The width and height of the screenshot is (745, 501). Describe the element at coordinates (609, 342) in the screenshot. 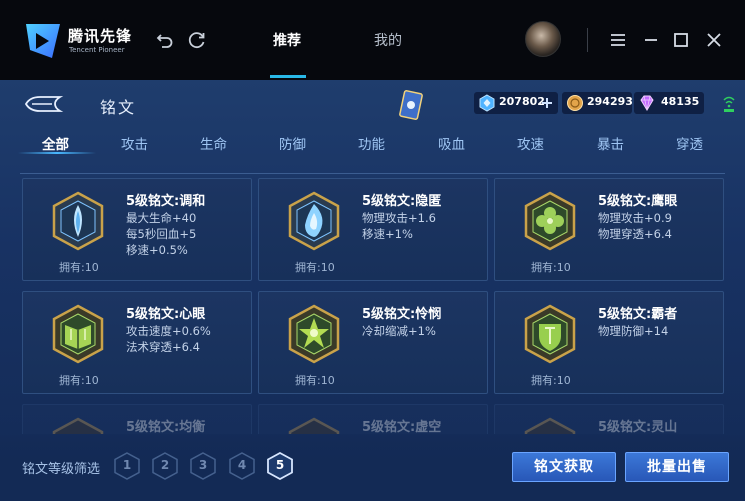

I see `rune-card: 5级铭文:霸者 物理防御+14 拥有:10` at that location.